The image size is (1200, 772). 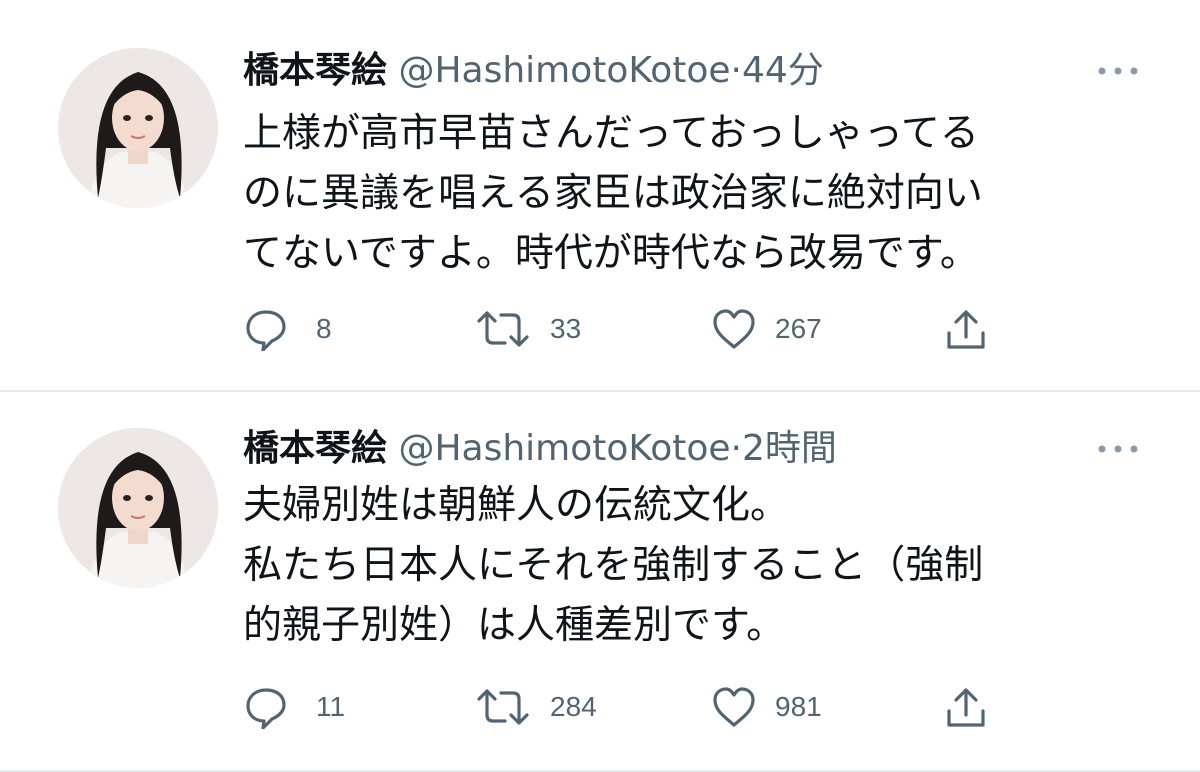 I want to click on like-count: 981, so click(x=798, y=706).